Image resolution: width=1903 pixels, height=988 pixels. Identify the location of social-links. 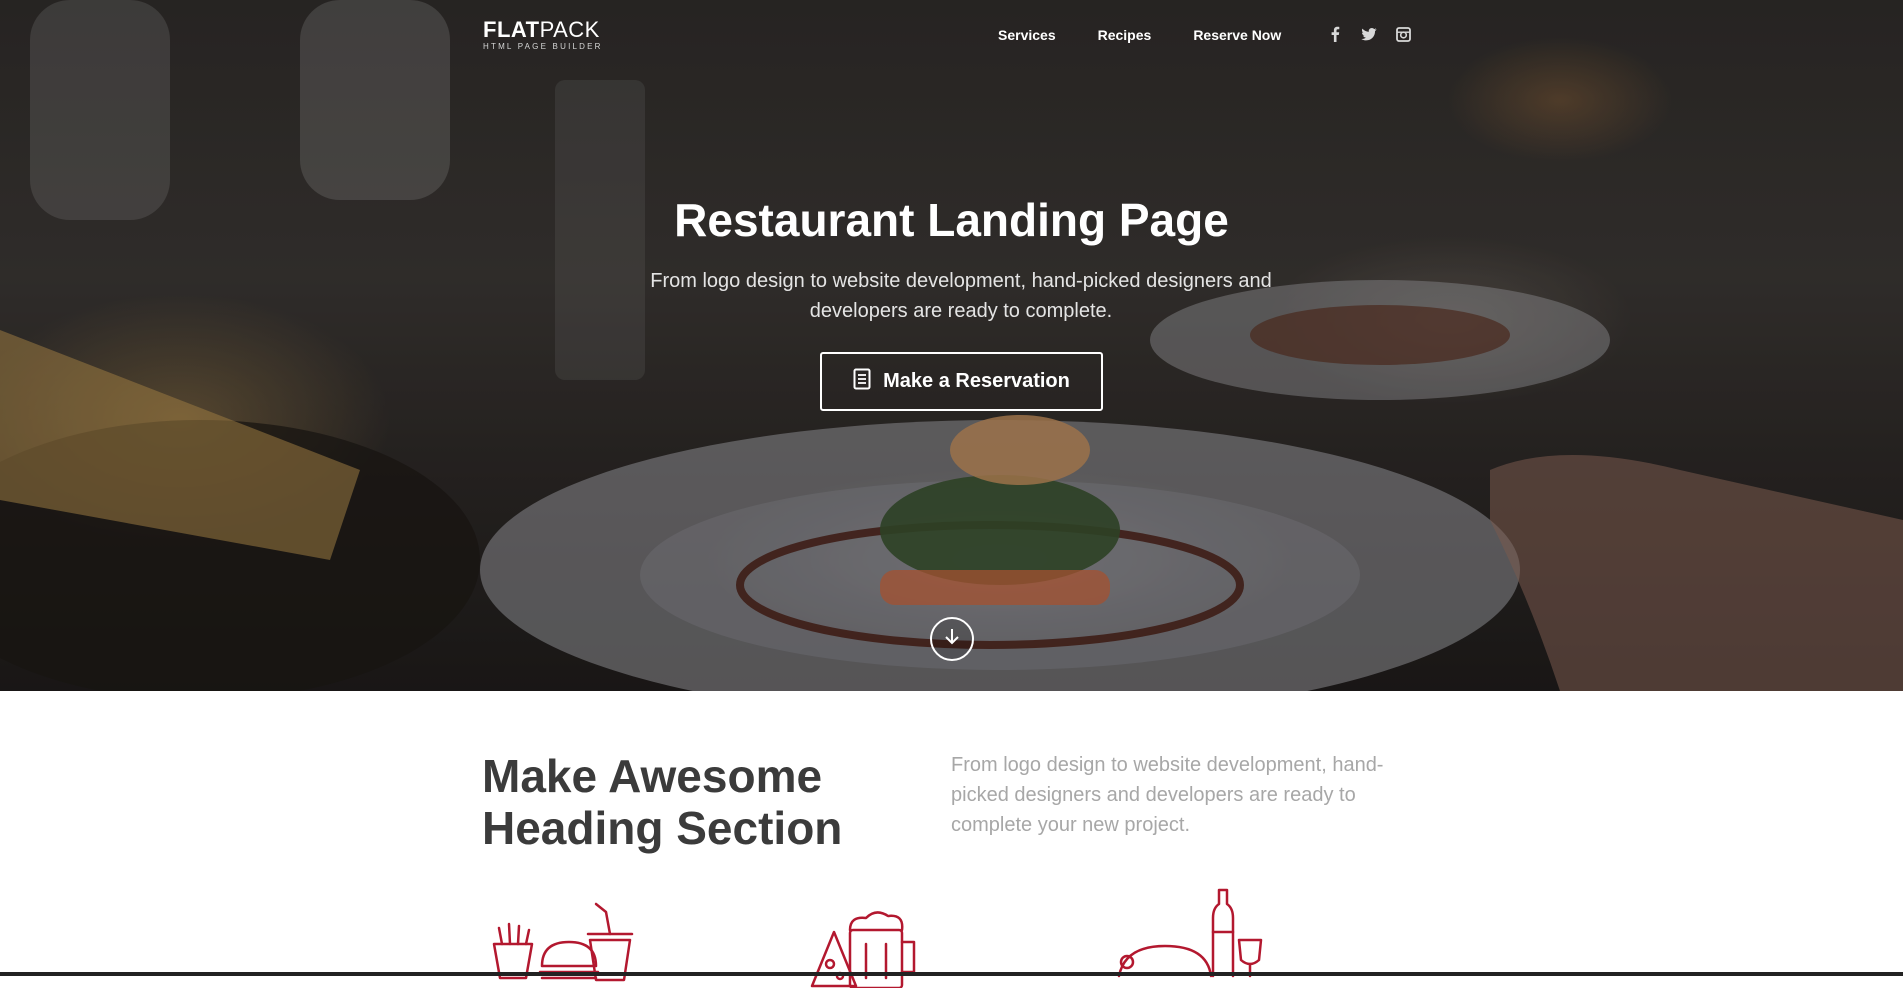
(1369, 34).